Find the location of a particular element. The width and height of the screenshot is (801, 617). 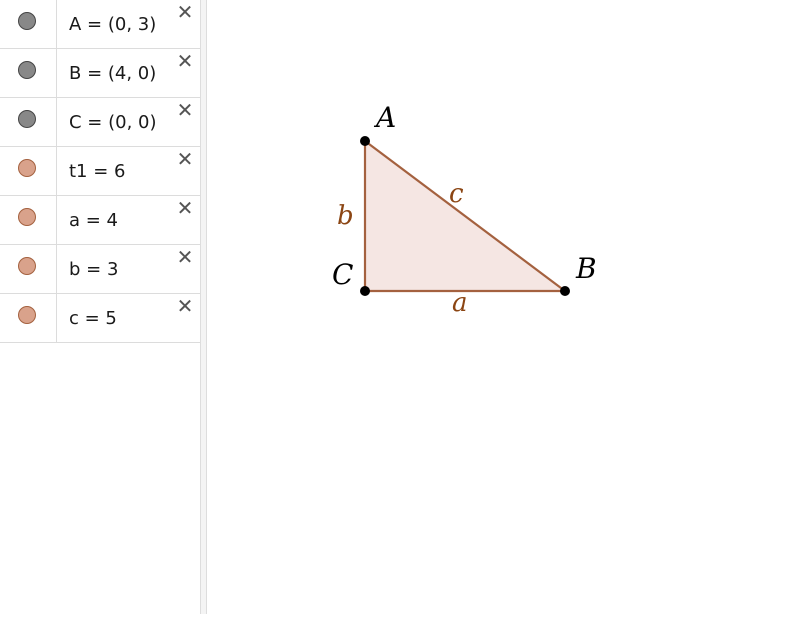

definition-text: t1 = 6 is located at coordinates (97, 171).